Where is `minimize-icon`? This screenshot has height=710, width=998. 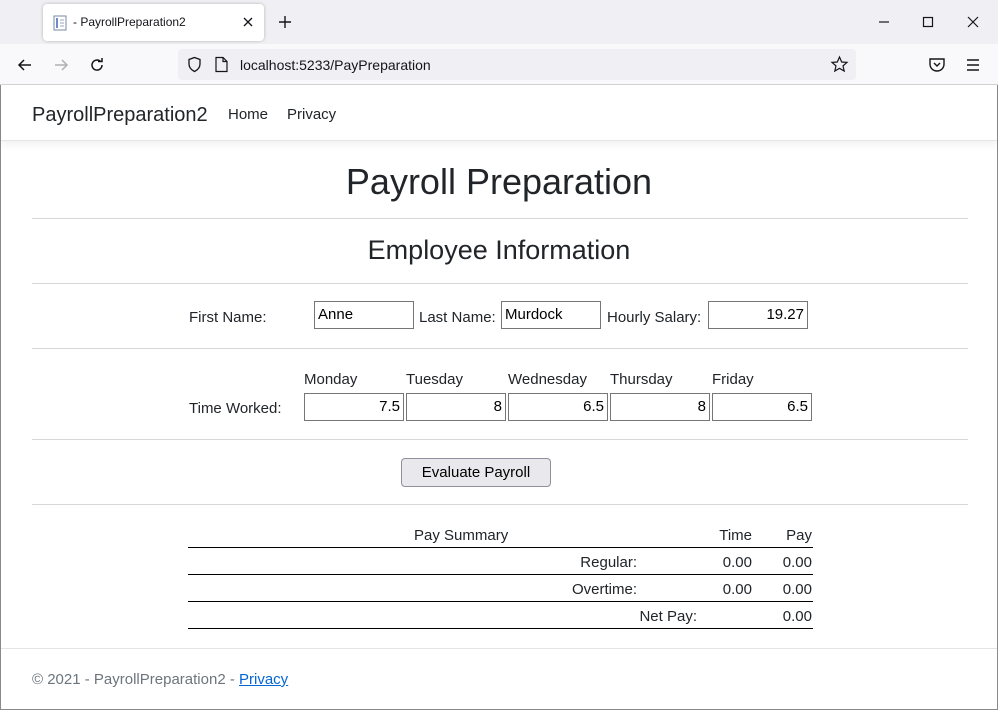
minimize-icon is located at coordinates (884, 22).